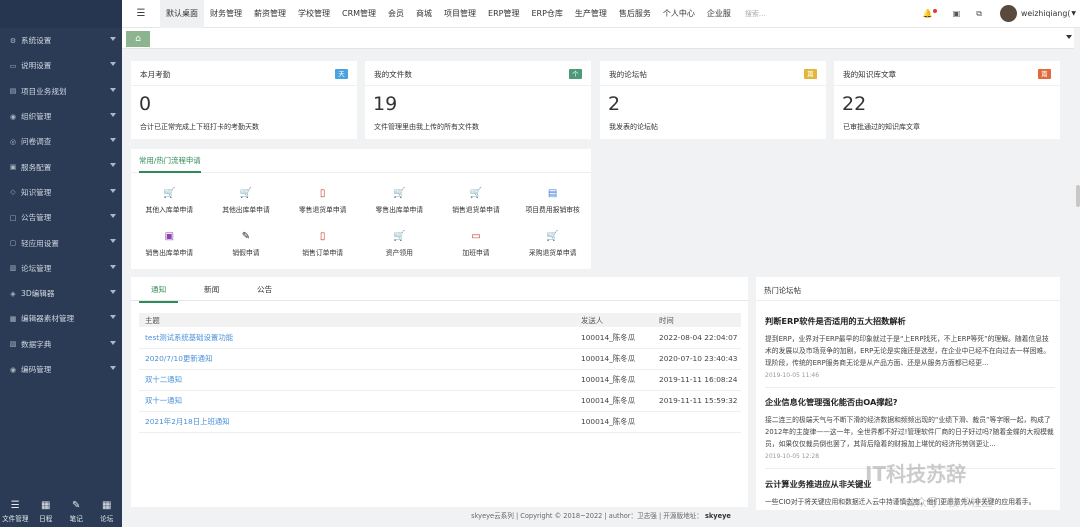 This screenshot has height=527, width=1080. I want to click on window-icon: ⧉, so click(979, 14).